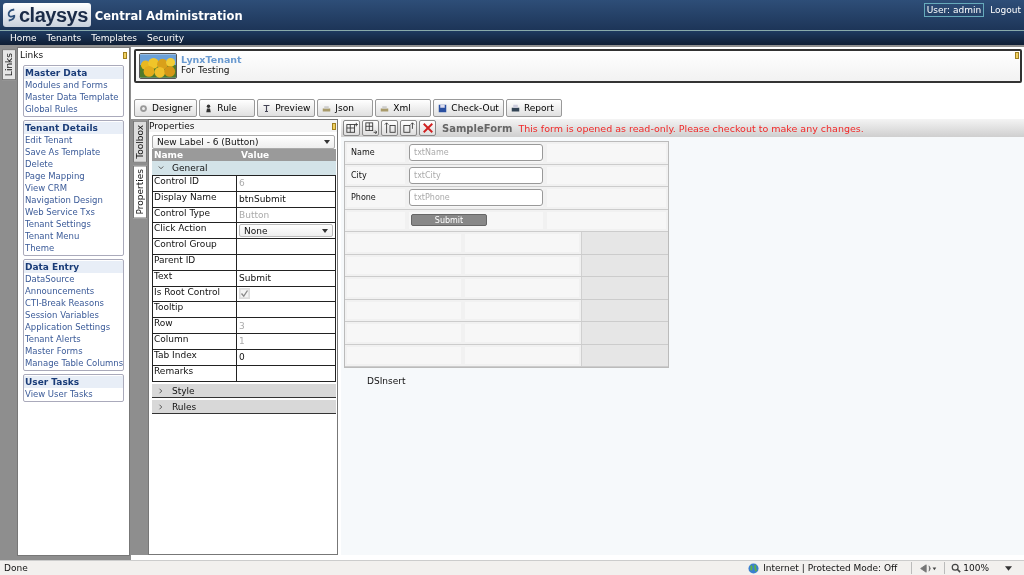 This screenshot has height=575, width=1024. Describe the element at coordinates (195, 262) in the screenshot. I see `property-name: Parent ID` at that location.